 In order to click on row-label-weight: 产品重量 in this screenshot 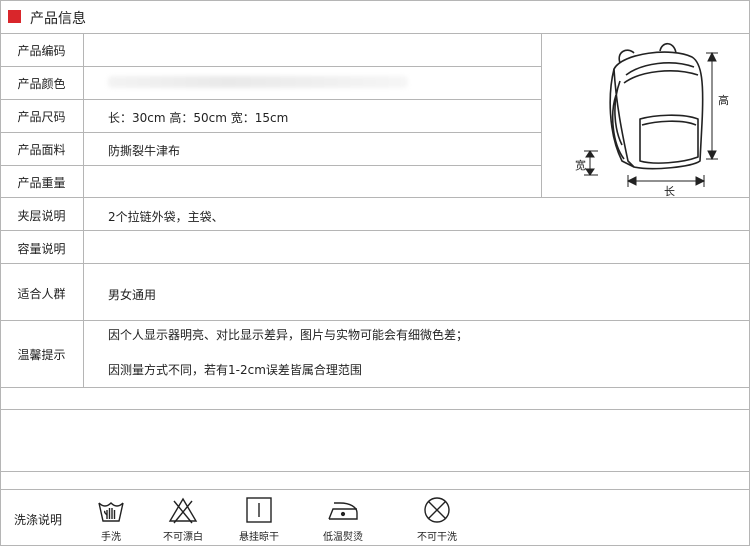, I will do `click(41, 183)`.